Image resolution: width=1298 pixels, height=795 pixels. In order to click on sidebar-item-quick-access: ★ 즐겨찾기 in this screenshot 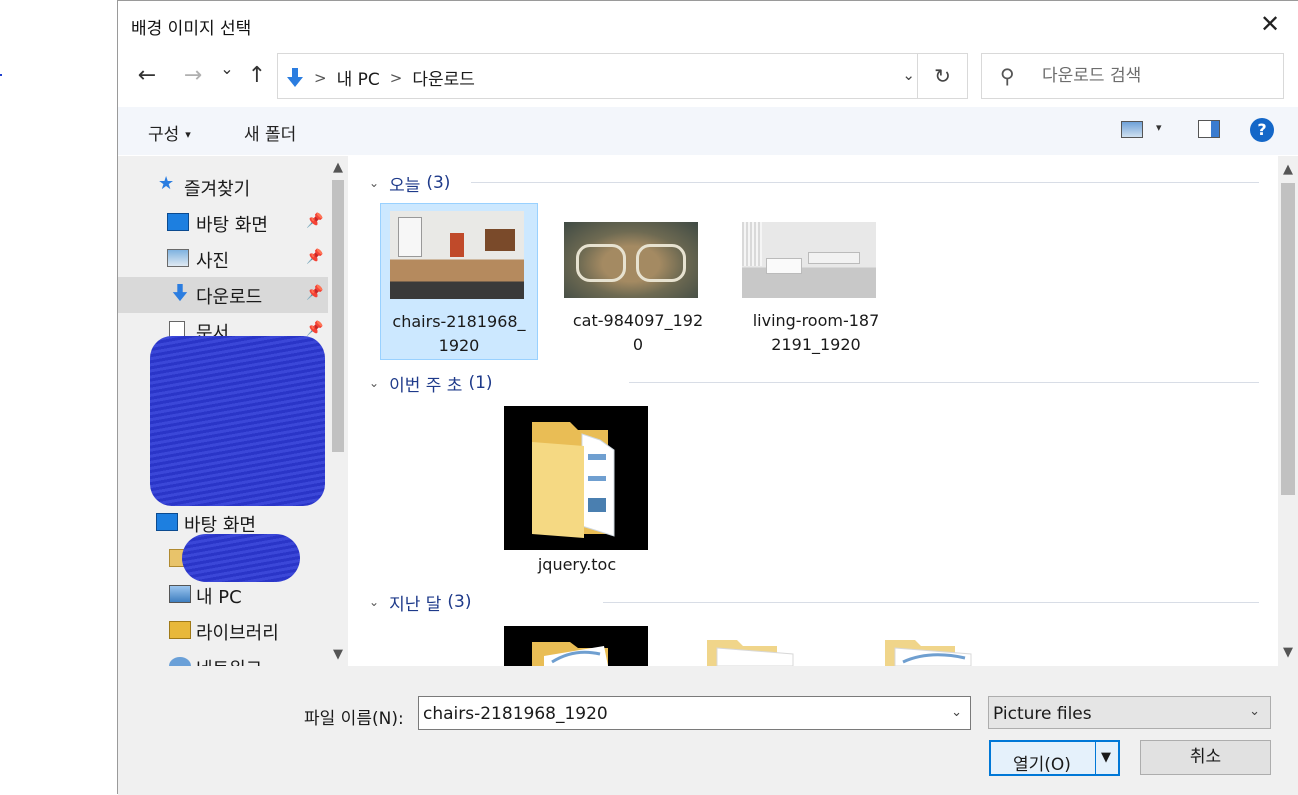, I will do `click(223, 187)`.